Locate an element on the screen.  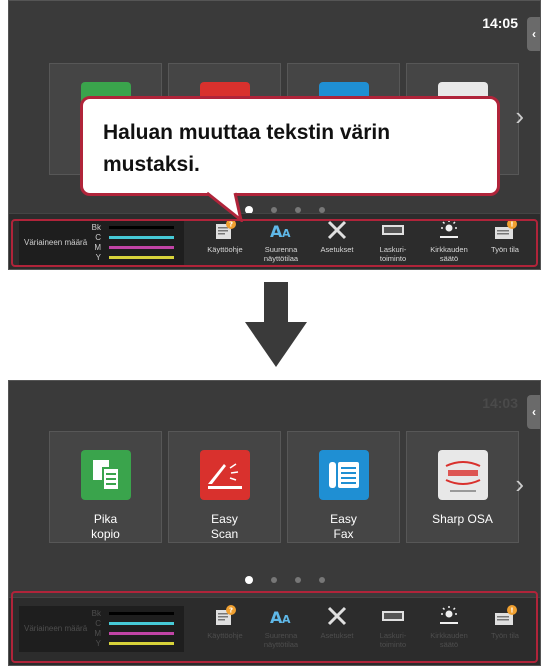
osa-icon is located at coordinates (462, 475).